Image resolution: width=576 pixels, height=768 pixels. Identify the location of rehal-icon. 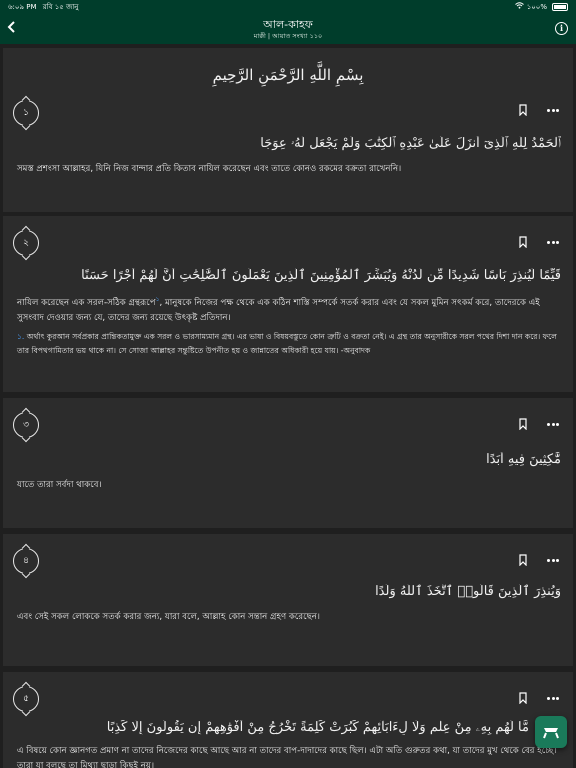
(551, 733).